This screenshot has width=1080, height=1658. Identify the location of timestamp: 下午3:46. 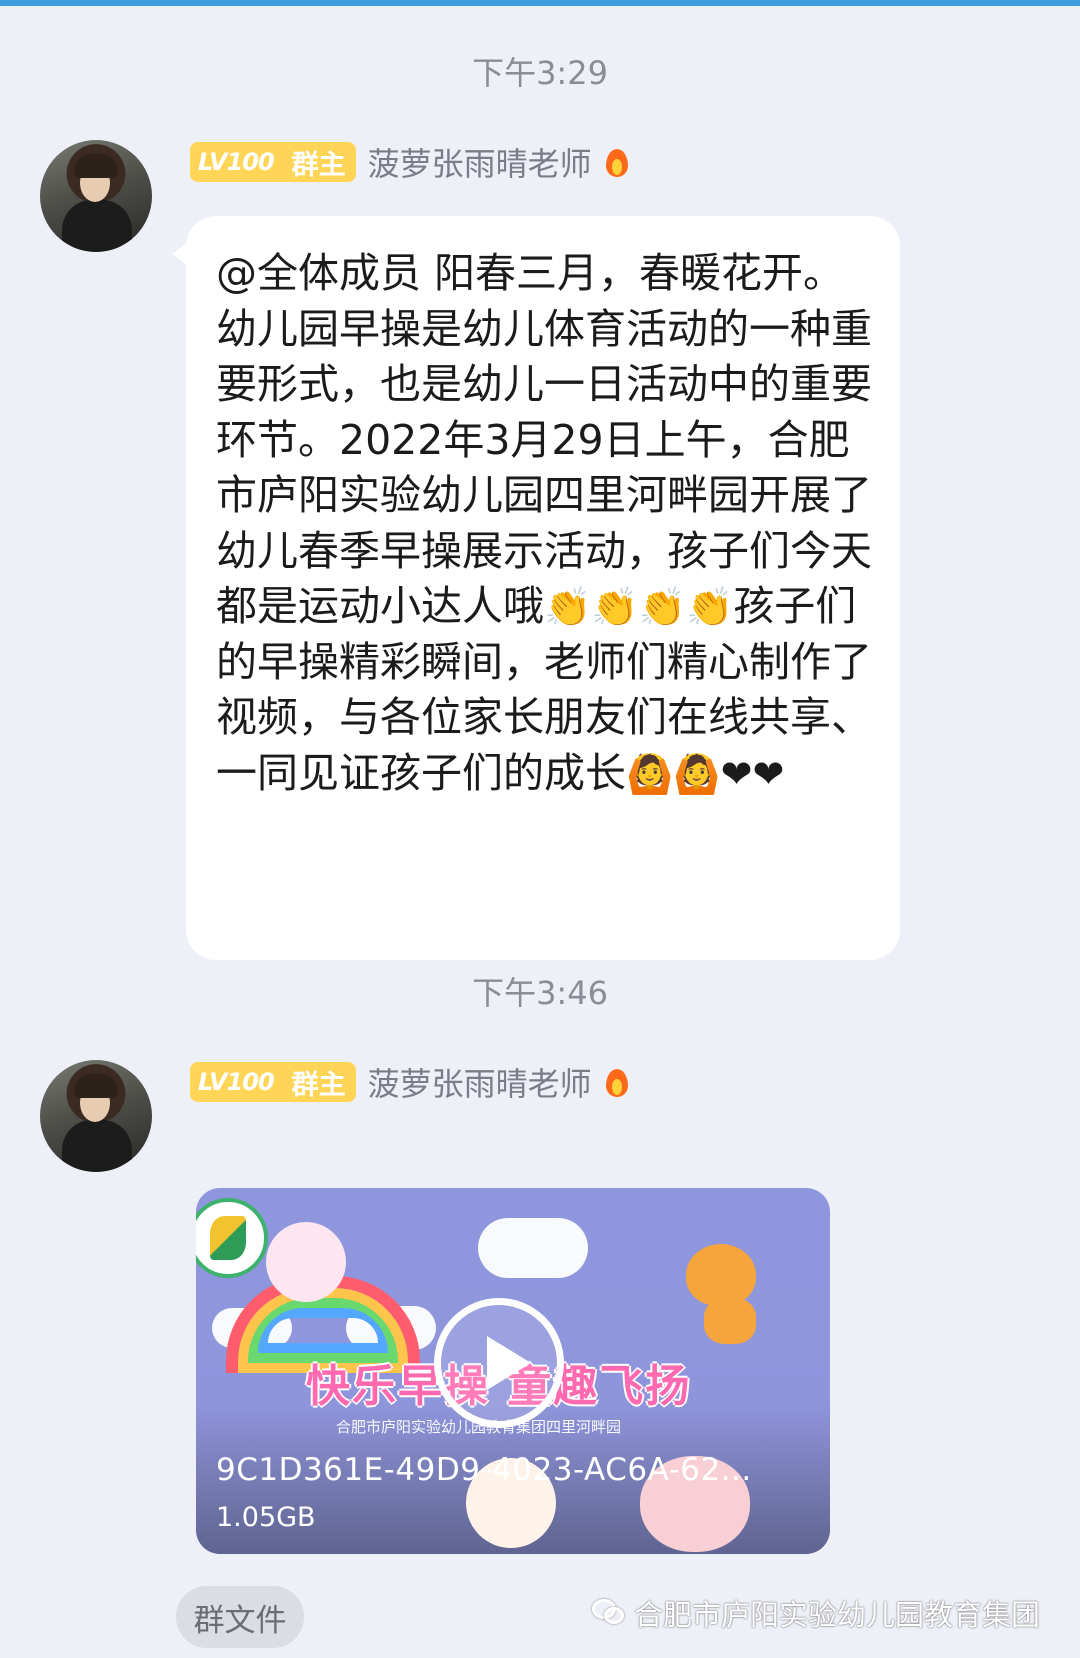
(540, 993).